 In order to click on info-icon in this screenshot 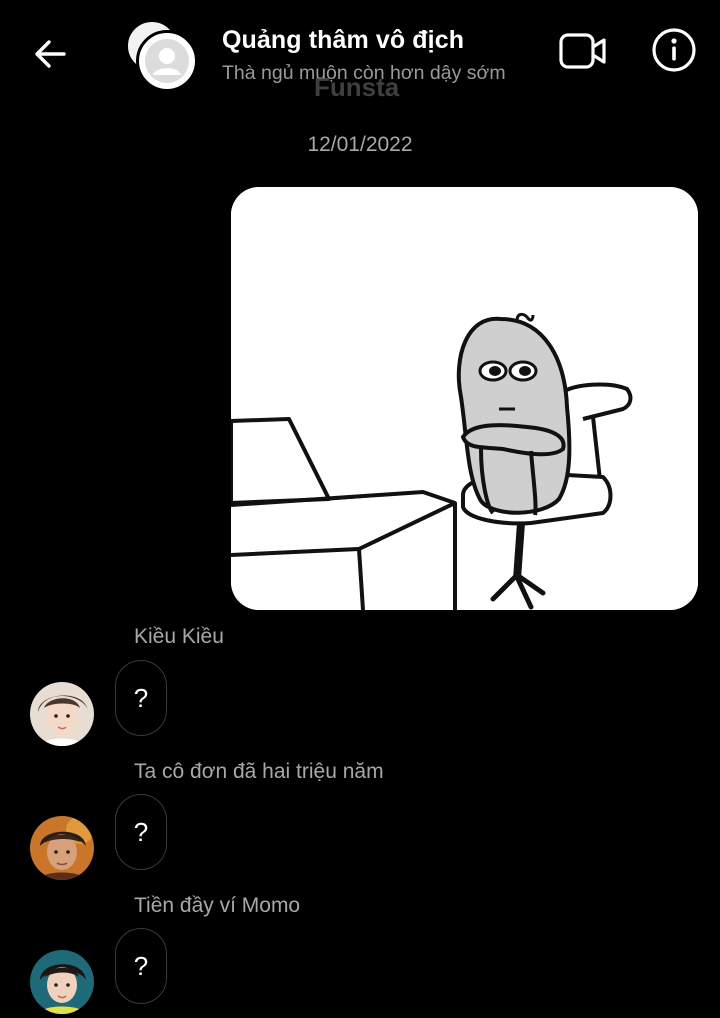, I will do `click(674, 50)`.